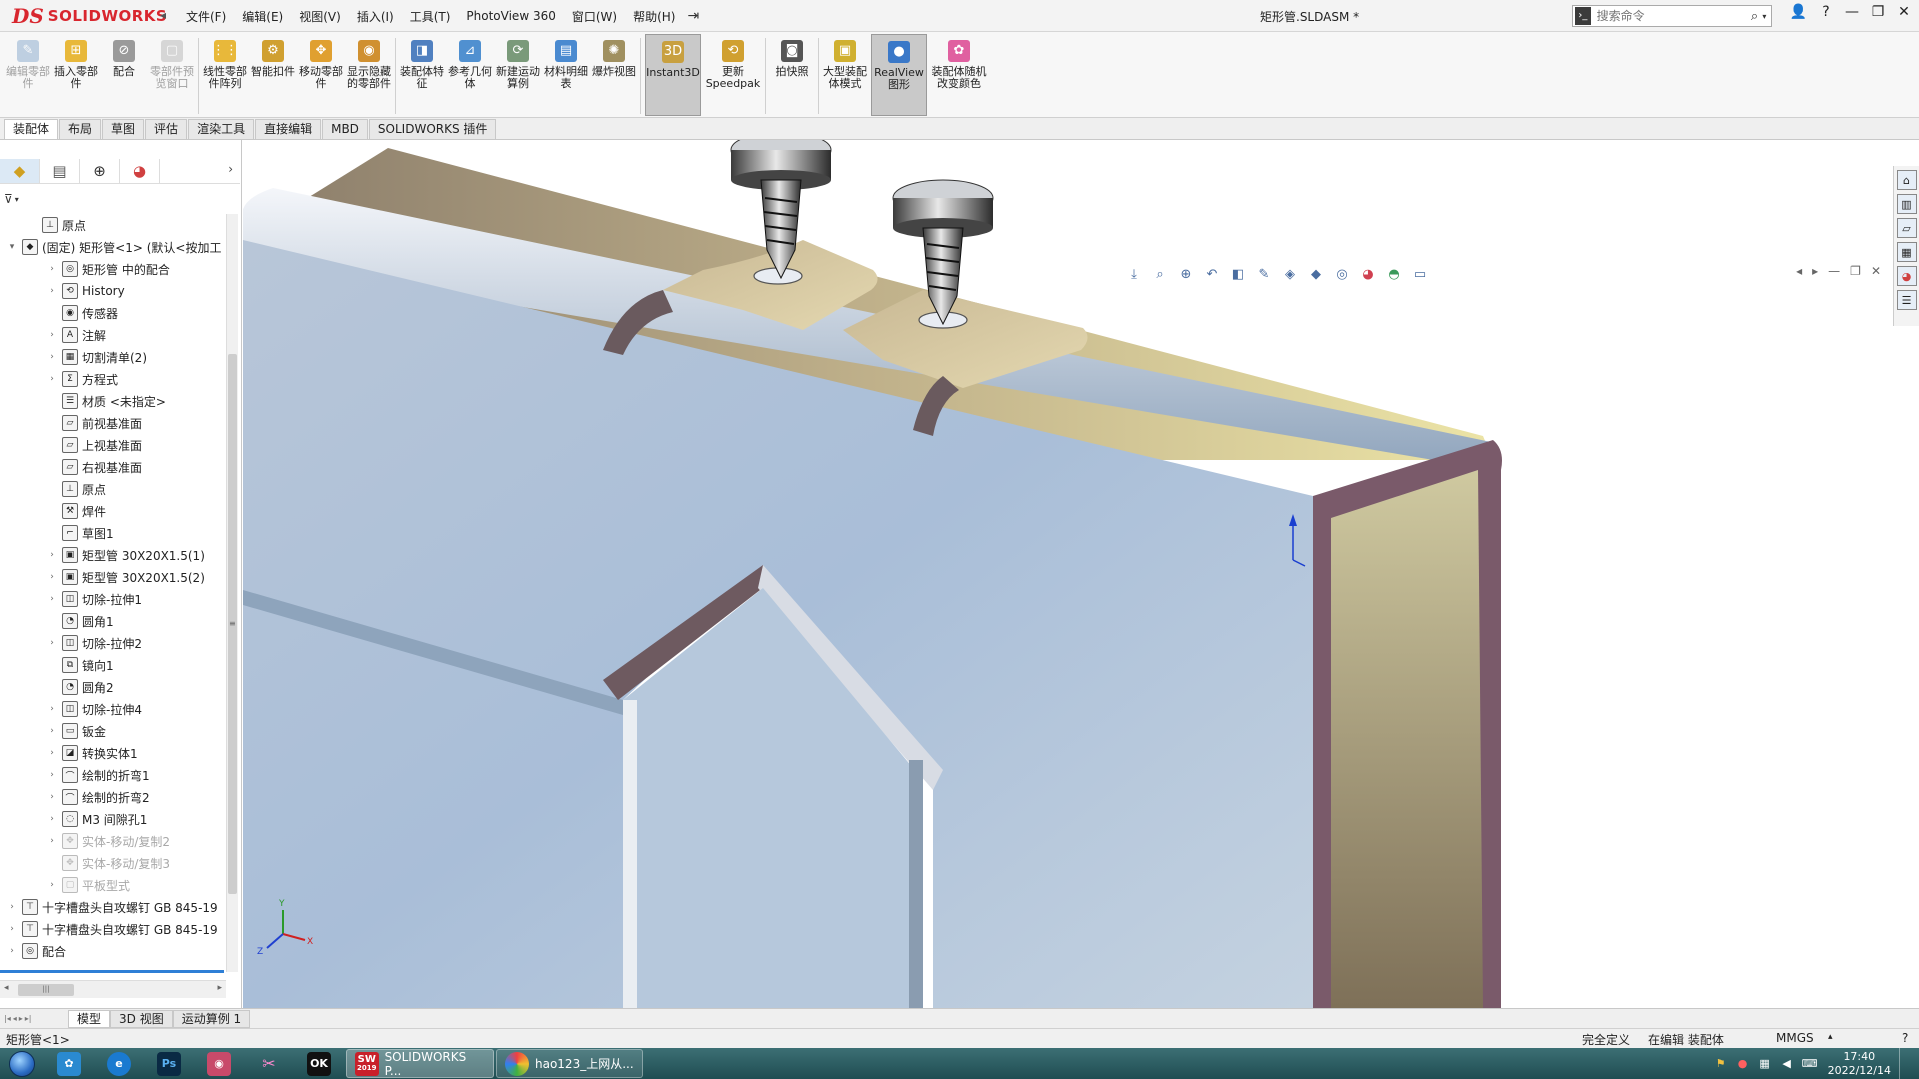 The width and height of the screenshot is (1919, 1079). I want to click on unit-system-toggle: ▴, so click(1830, 1037).